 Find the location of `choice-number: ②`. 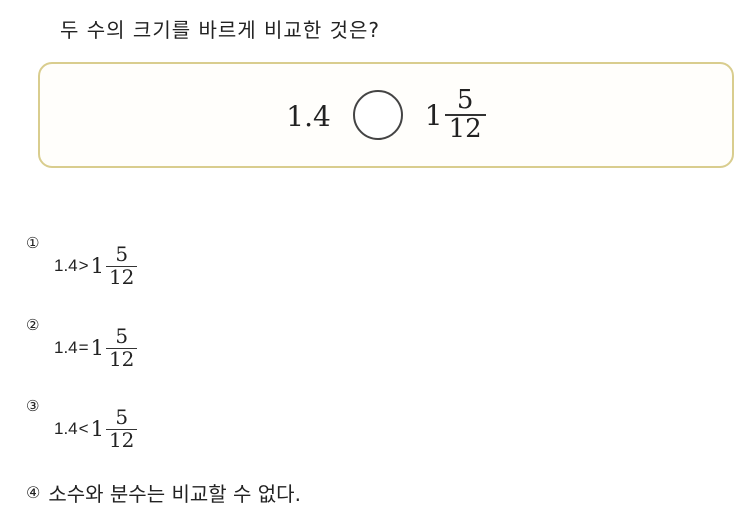

choice-number: ② is located at coordinates (33, 325).